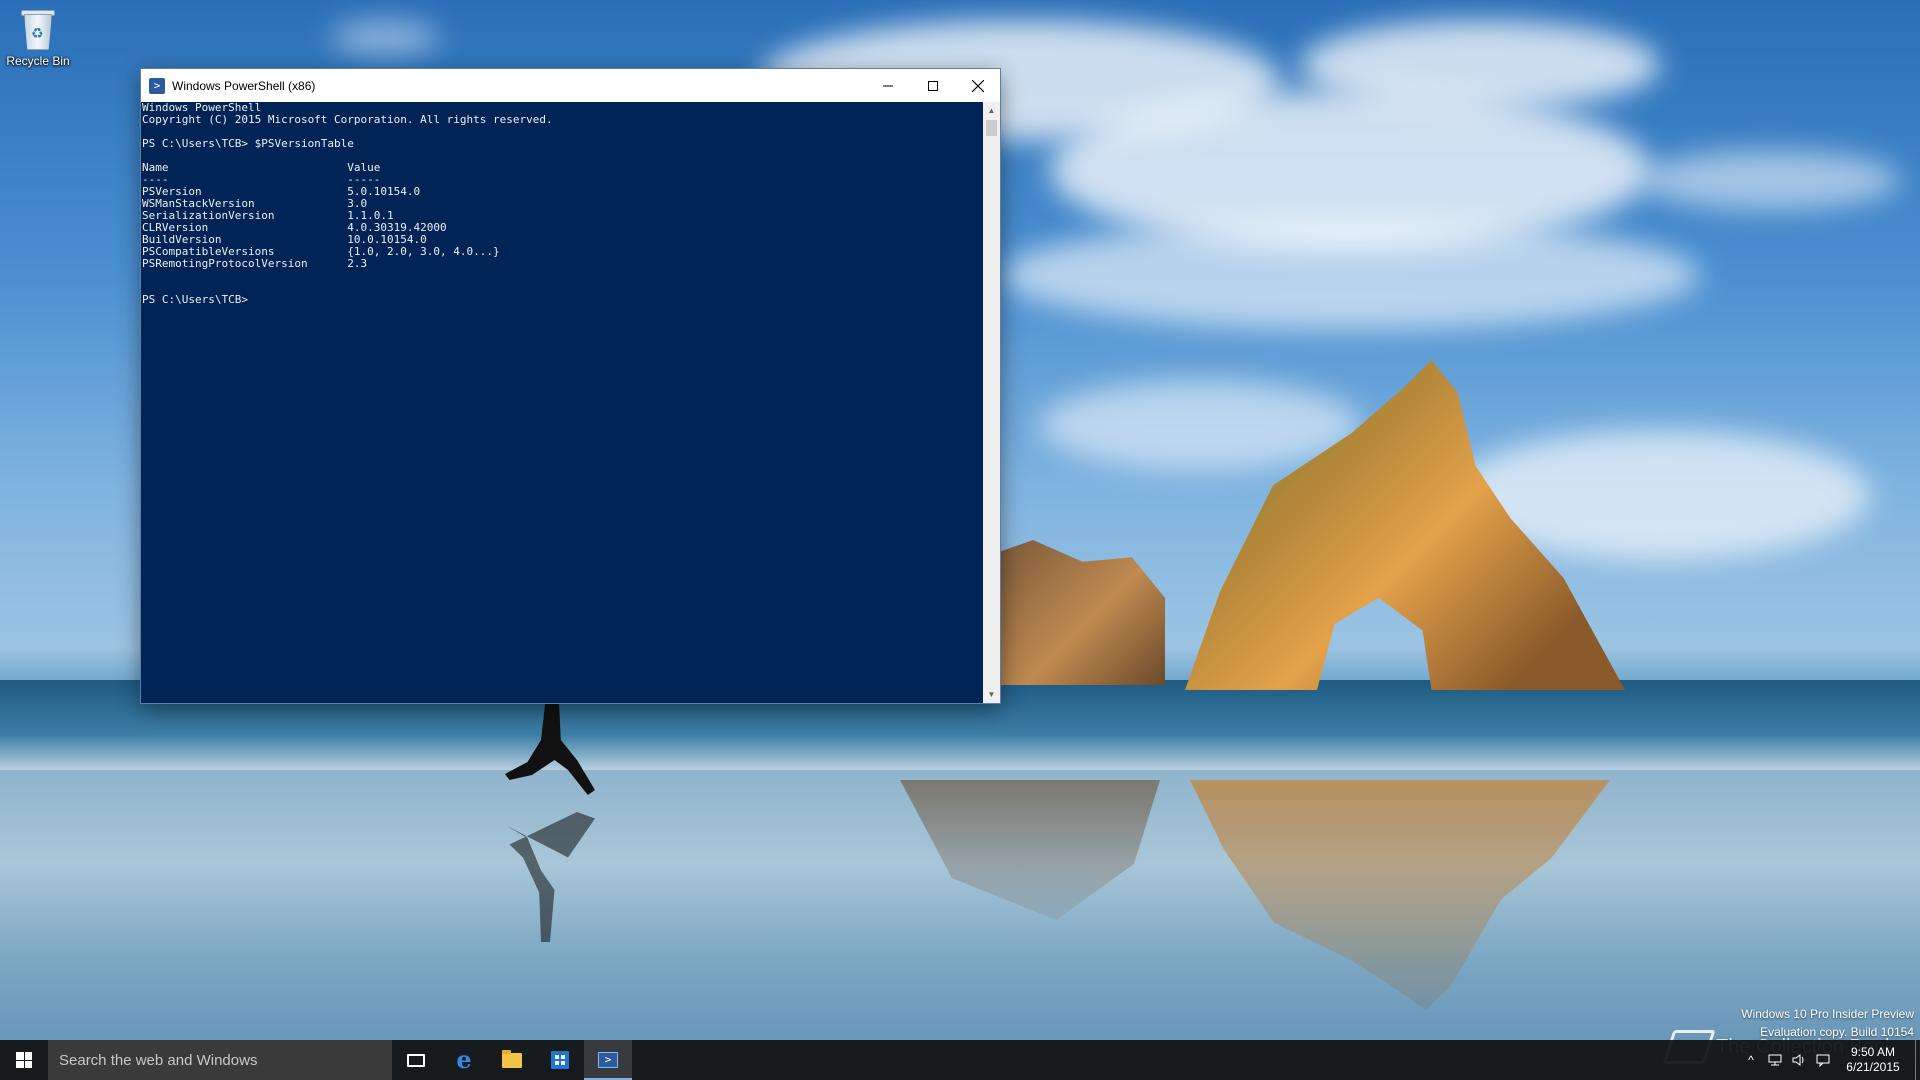  I want to click on system-tray: ^ 9:50 AM 6/21/2015, so click(1829, 1060).